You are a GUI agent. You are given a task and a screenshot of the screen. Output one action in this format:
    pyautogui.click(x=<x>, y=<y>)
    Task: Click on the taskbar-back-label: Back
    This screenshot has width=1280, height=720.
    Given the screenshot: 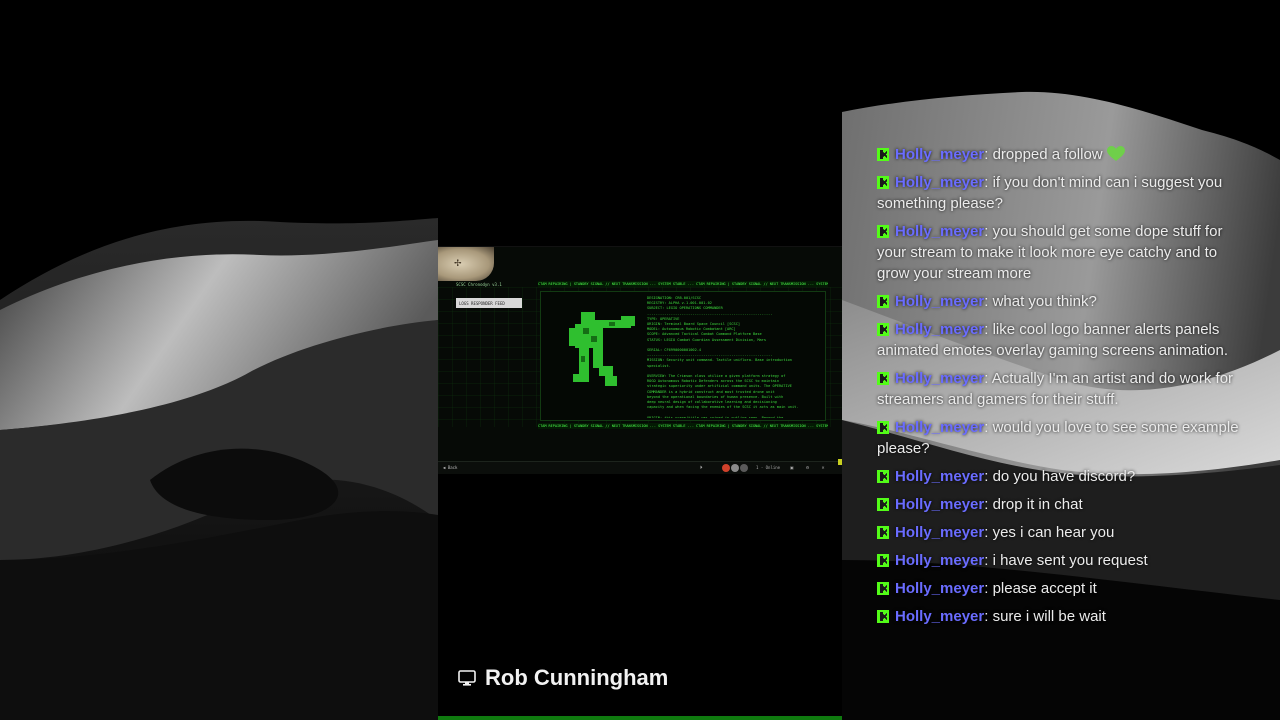 What is the action you would take?
    pyautogui.click(x=452, y=467)
    